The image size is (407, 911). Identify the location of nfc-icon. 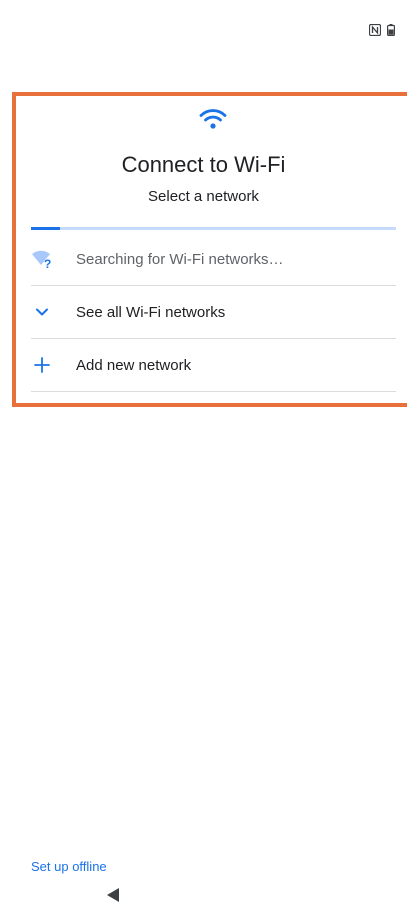
(375, 30).